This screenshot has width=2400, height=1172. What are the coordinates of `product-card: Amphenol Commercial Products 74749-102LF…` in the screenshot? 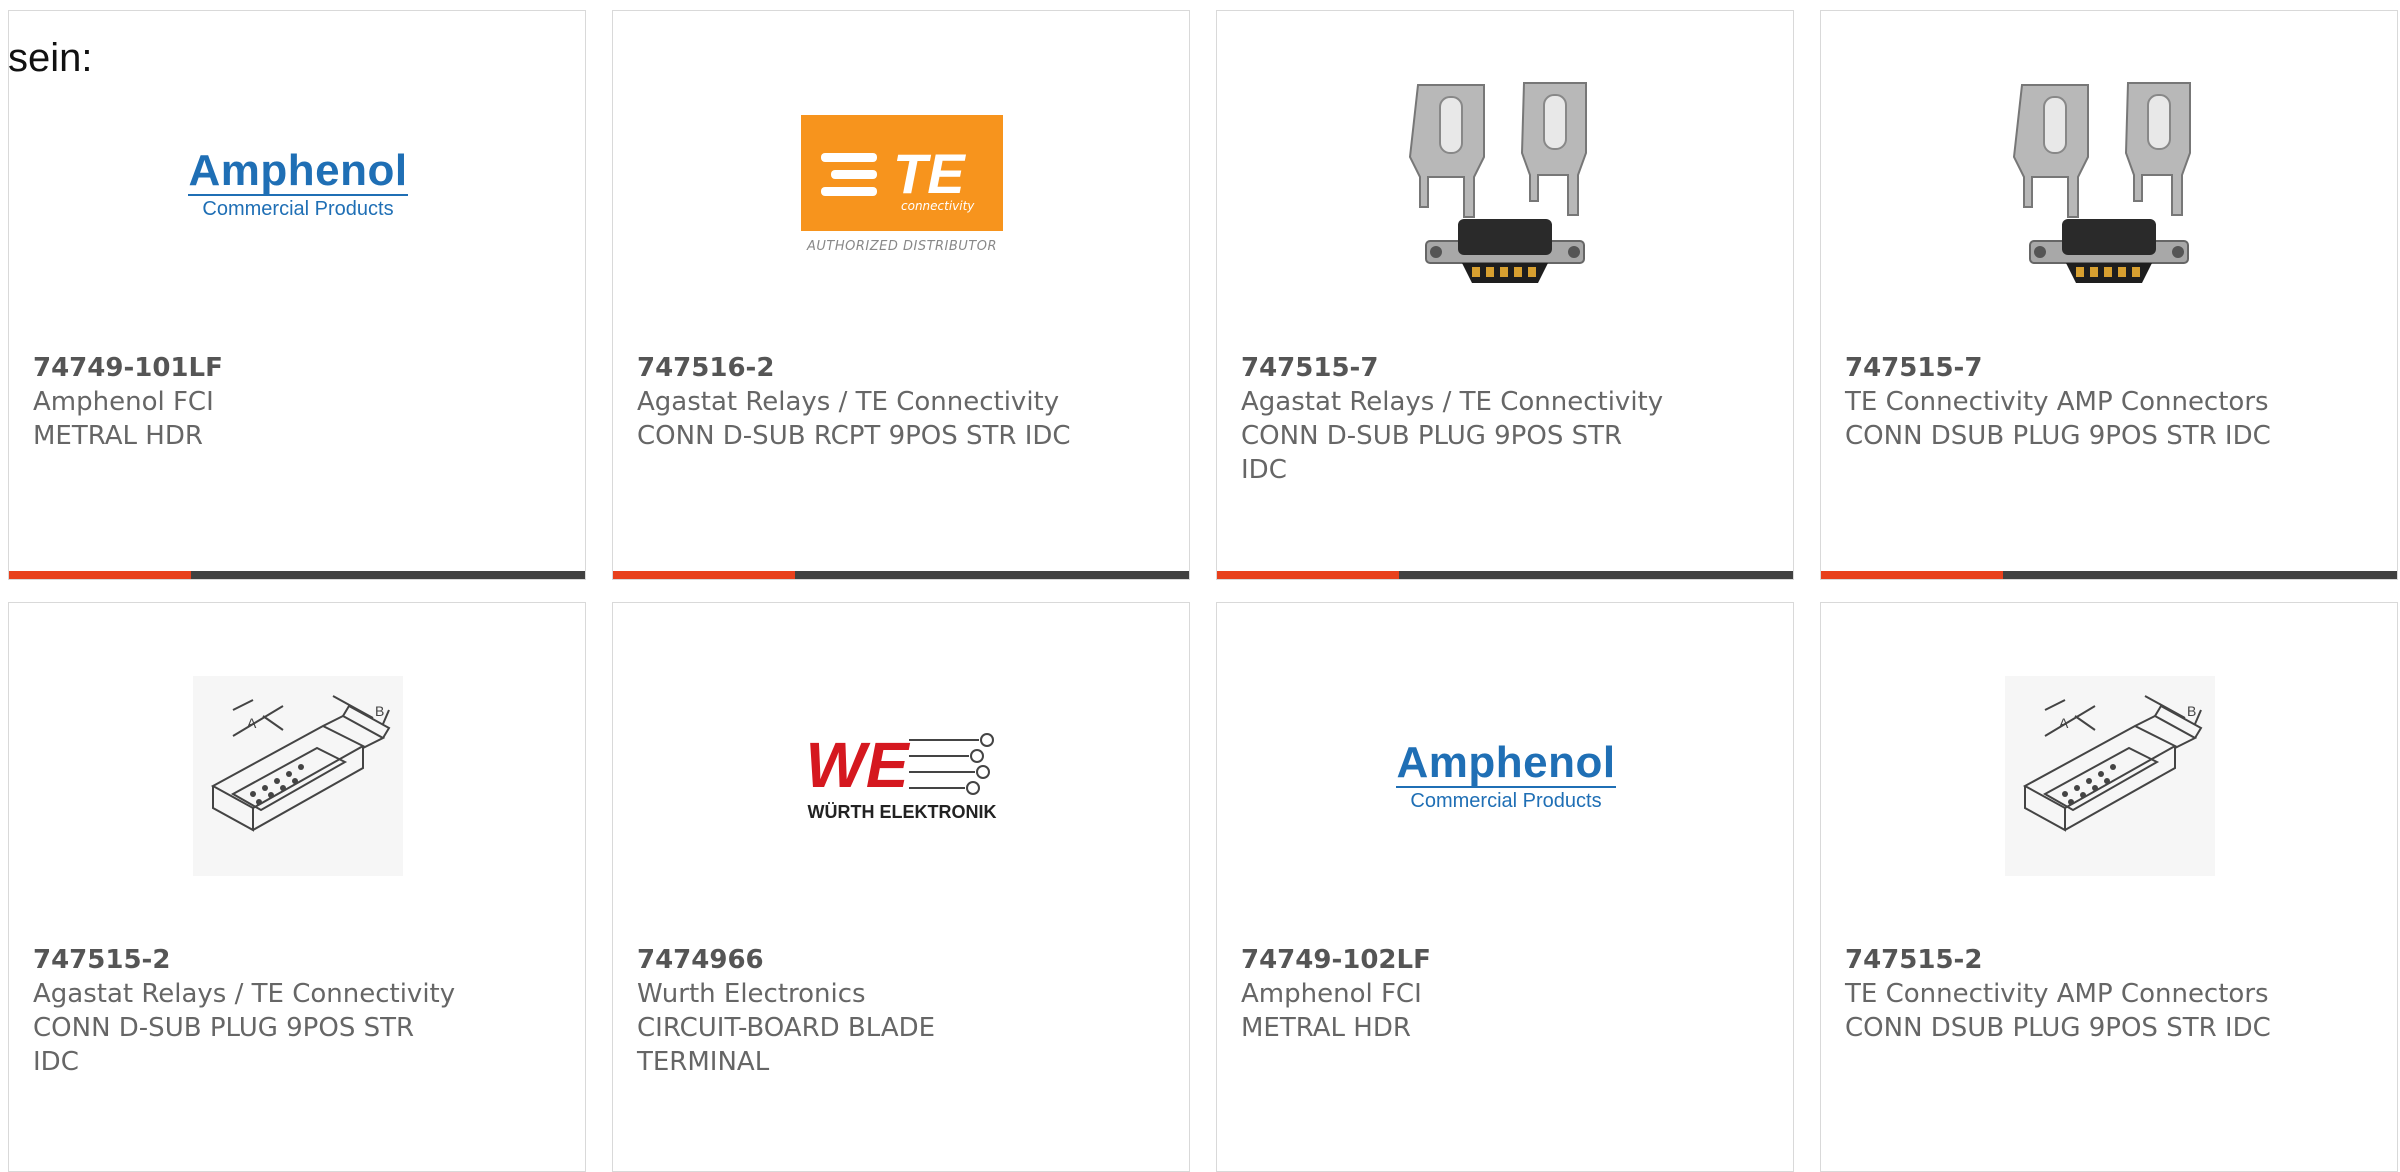 It's located at (1505, 887).